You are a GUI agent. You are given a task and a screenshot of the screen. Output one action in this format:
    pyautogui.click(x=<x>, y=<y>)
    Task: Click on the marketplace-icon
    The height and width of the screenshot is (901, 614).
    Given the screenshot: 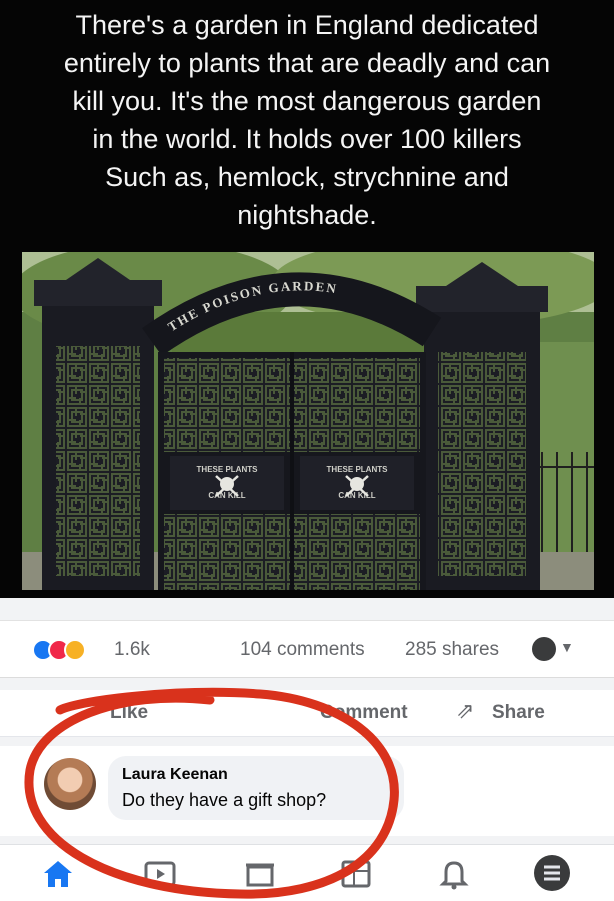 What is the action you would take?
    pyautogui.click(x=260, y=873)
    